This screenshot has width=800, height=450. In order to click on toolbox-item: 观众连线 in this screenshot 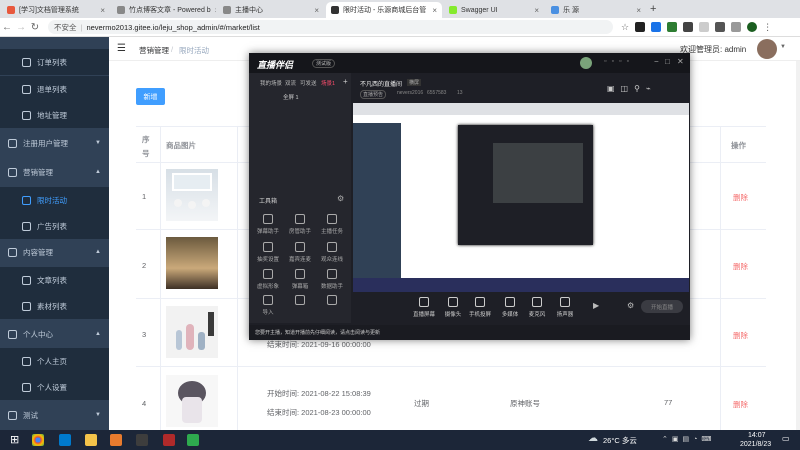, I will do `click(332, 252)`.